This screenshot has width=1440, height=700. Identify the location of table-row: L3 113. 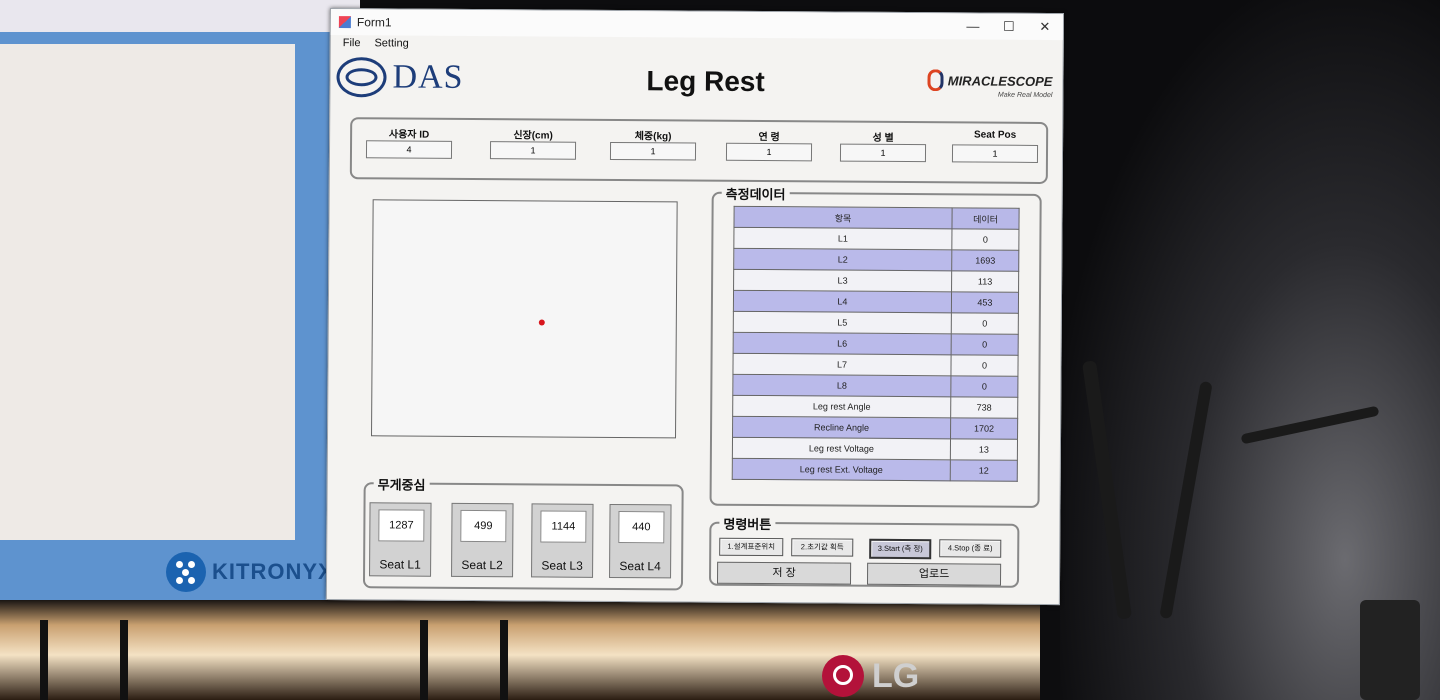
(876, 281).